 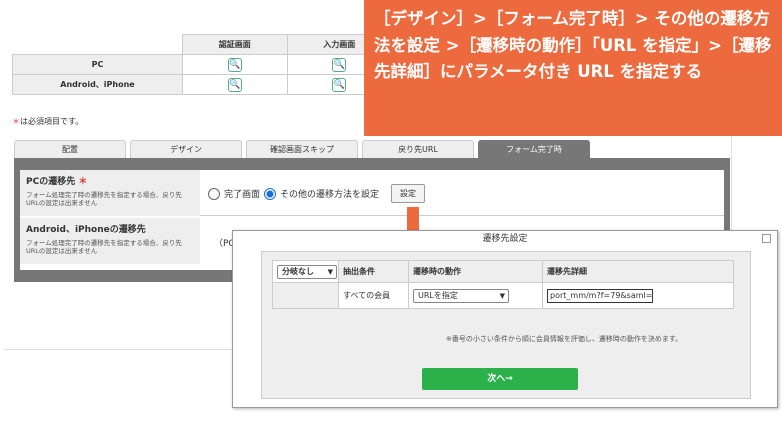 What do you see at coordinates (104, 247) in the screenshot?
I see `mobile-desc: フォーム処理完了時の遷移先を指定する場合、戻り先URLの設定は出来ません` at bounding box center [104, 247].